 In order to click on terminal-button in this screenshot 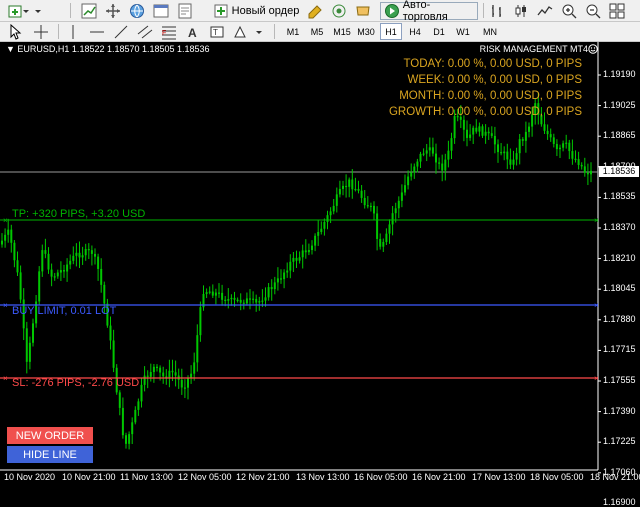, I will do `click(161, 11)`.